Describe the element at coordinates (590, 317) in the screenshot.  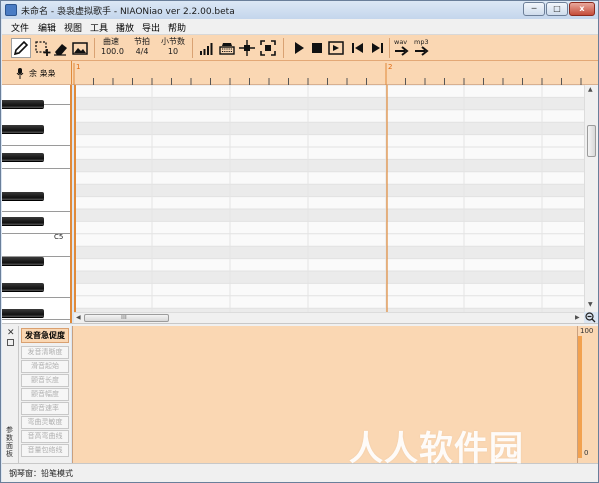
I see `zoom-out-icon` at that location.